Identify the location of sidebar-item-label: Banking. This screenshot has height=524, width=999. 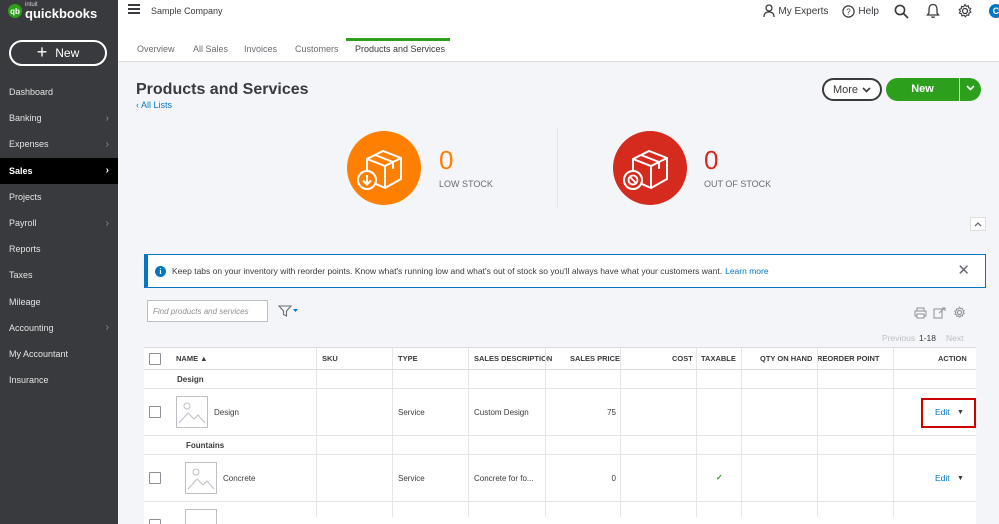
(25, 118).